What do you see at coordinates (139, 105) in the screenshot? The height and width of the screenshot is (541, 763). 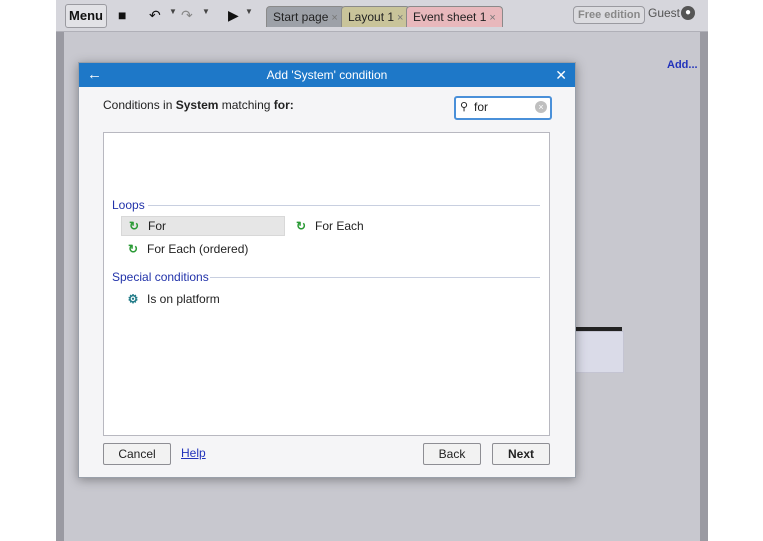 I see `heading-prefix: Conditions in` at bounding box center [139, 105].